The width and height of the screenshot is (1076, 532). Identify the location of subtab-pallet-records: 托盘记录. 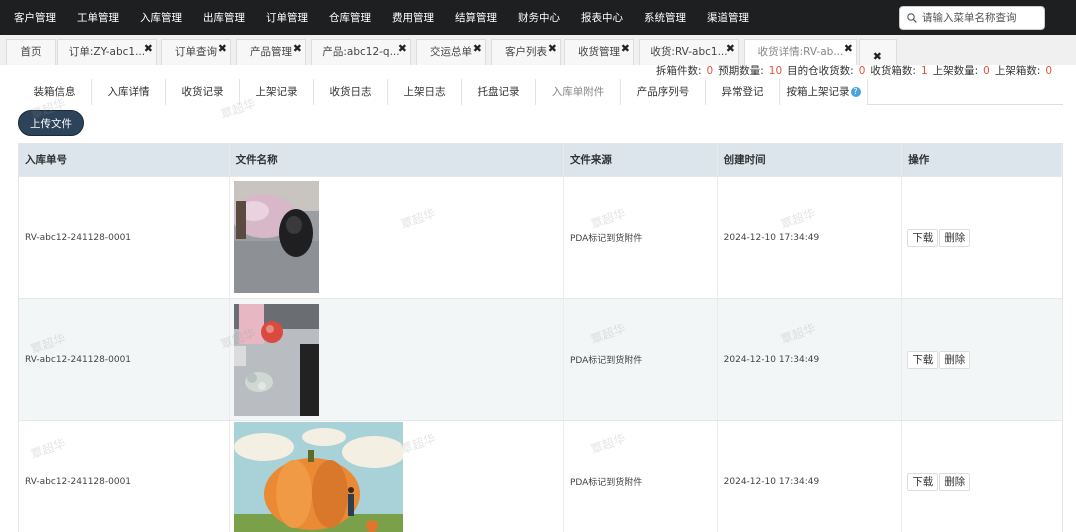
(499, 92).